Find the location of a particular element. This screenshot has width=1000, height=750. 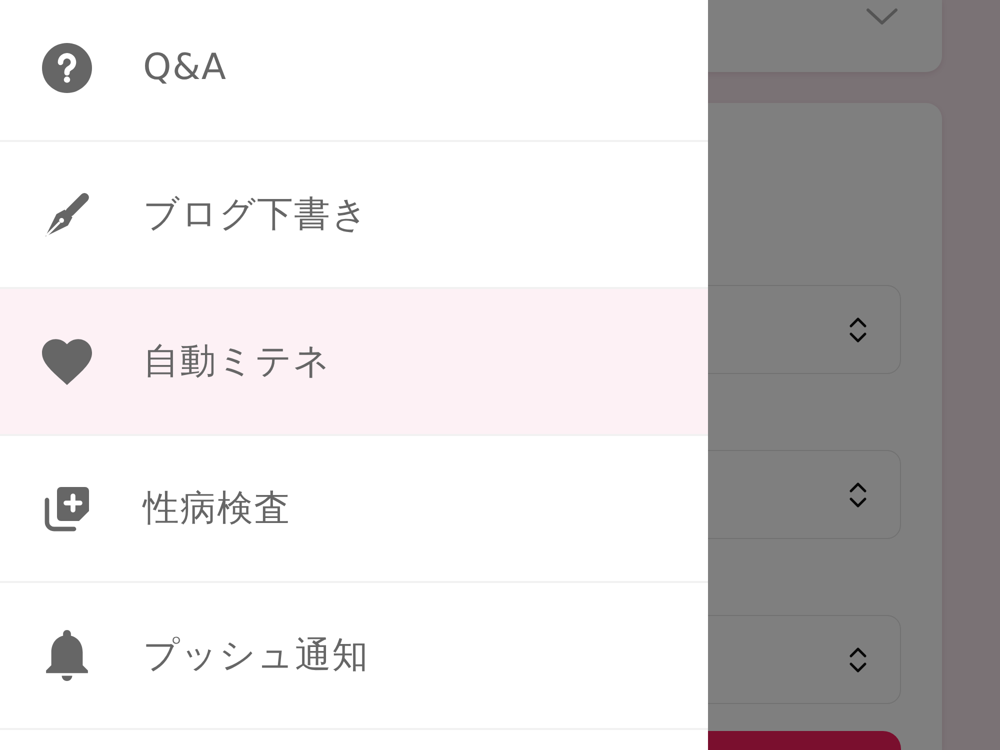

medical-copy-icon is located at coordinates (67, 508).